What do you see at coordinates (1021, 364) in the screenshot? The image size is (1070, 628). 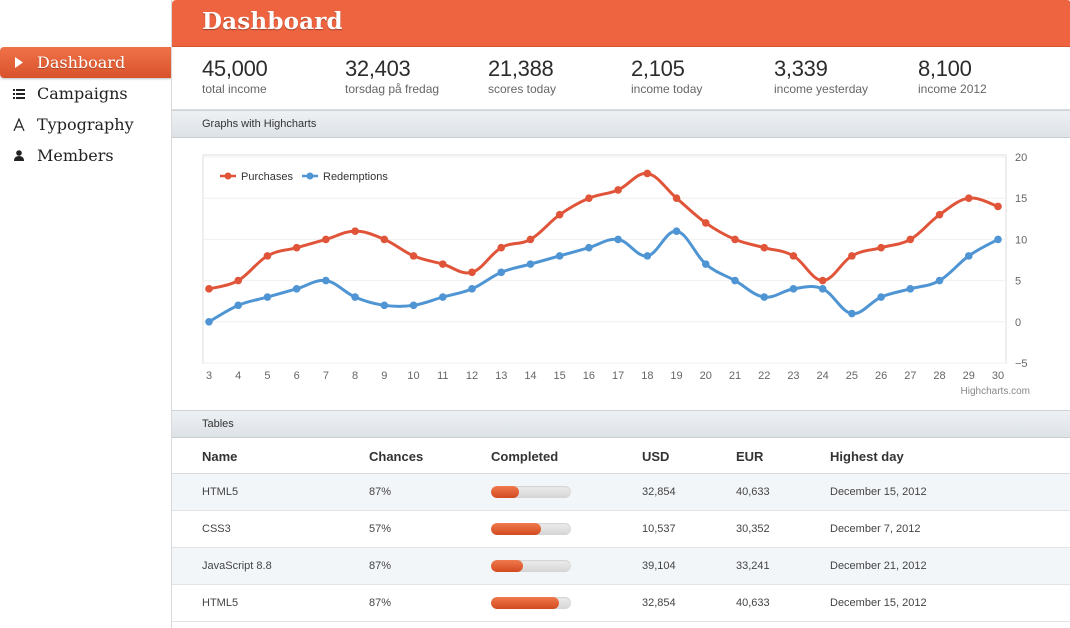 I see `y-tick-label: −5` at bounding box center [1021, 364].